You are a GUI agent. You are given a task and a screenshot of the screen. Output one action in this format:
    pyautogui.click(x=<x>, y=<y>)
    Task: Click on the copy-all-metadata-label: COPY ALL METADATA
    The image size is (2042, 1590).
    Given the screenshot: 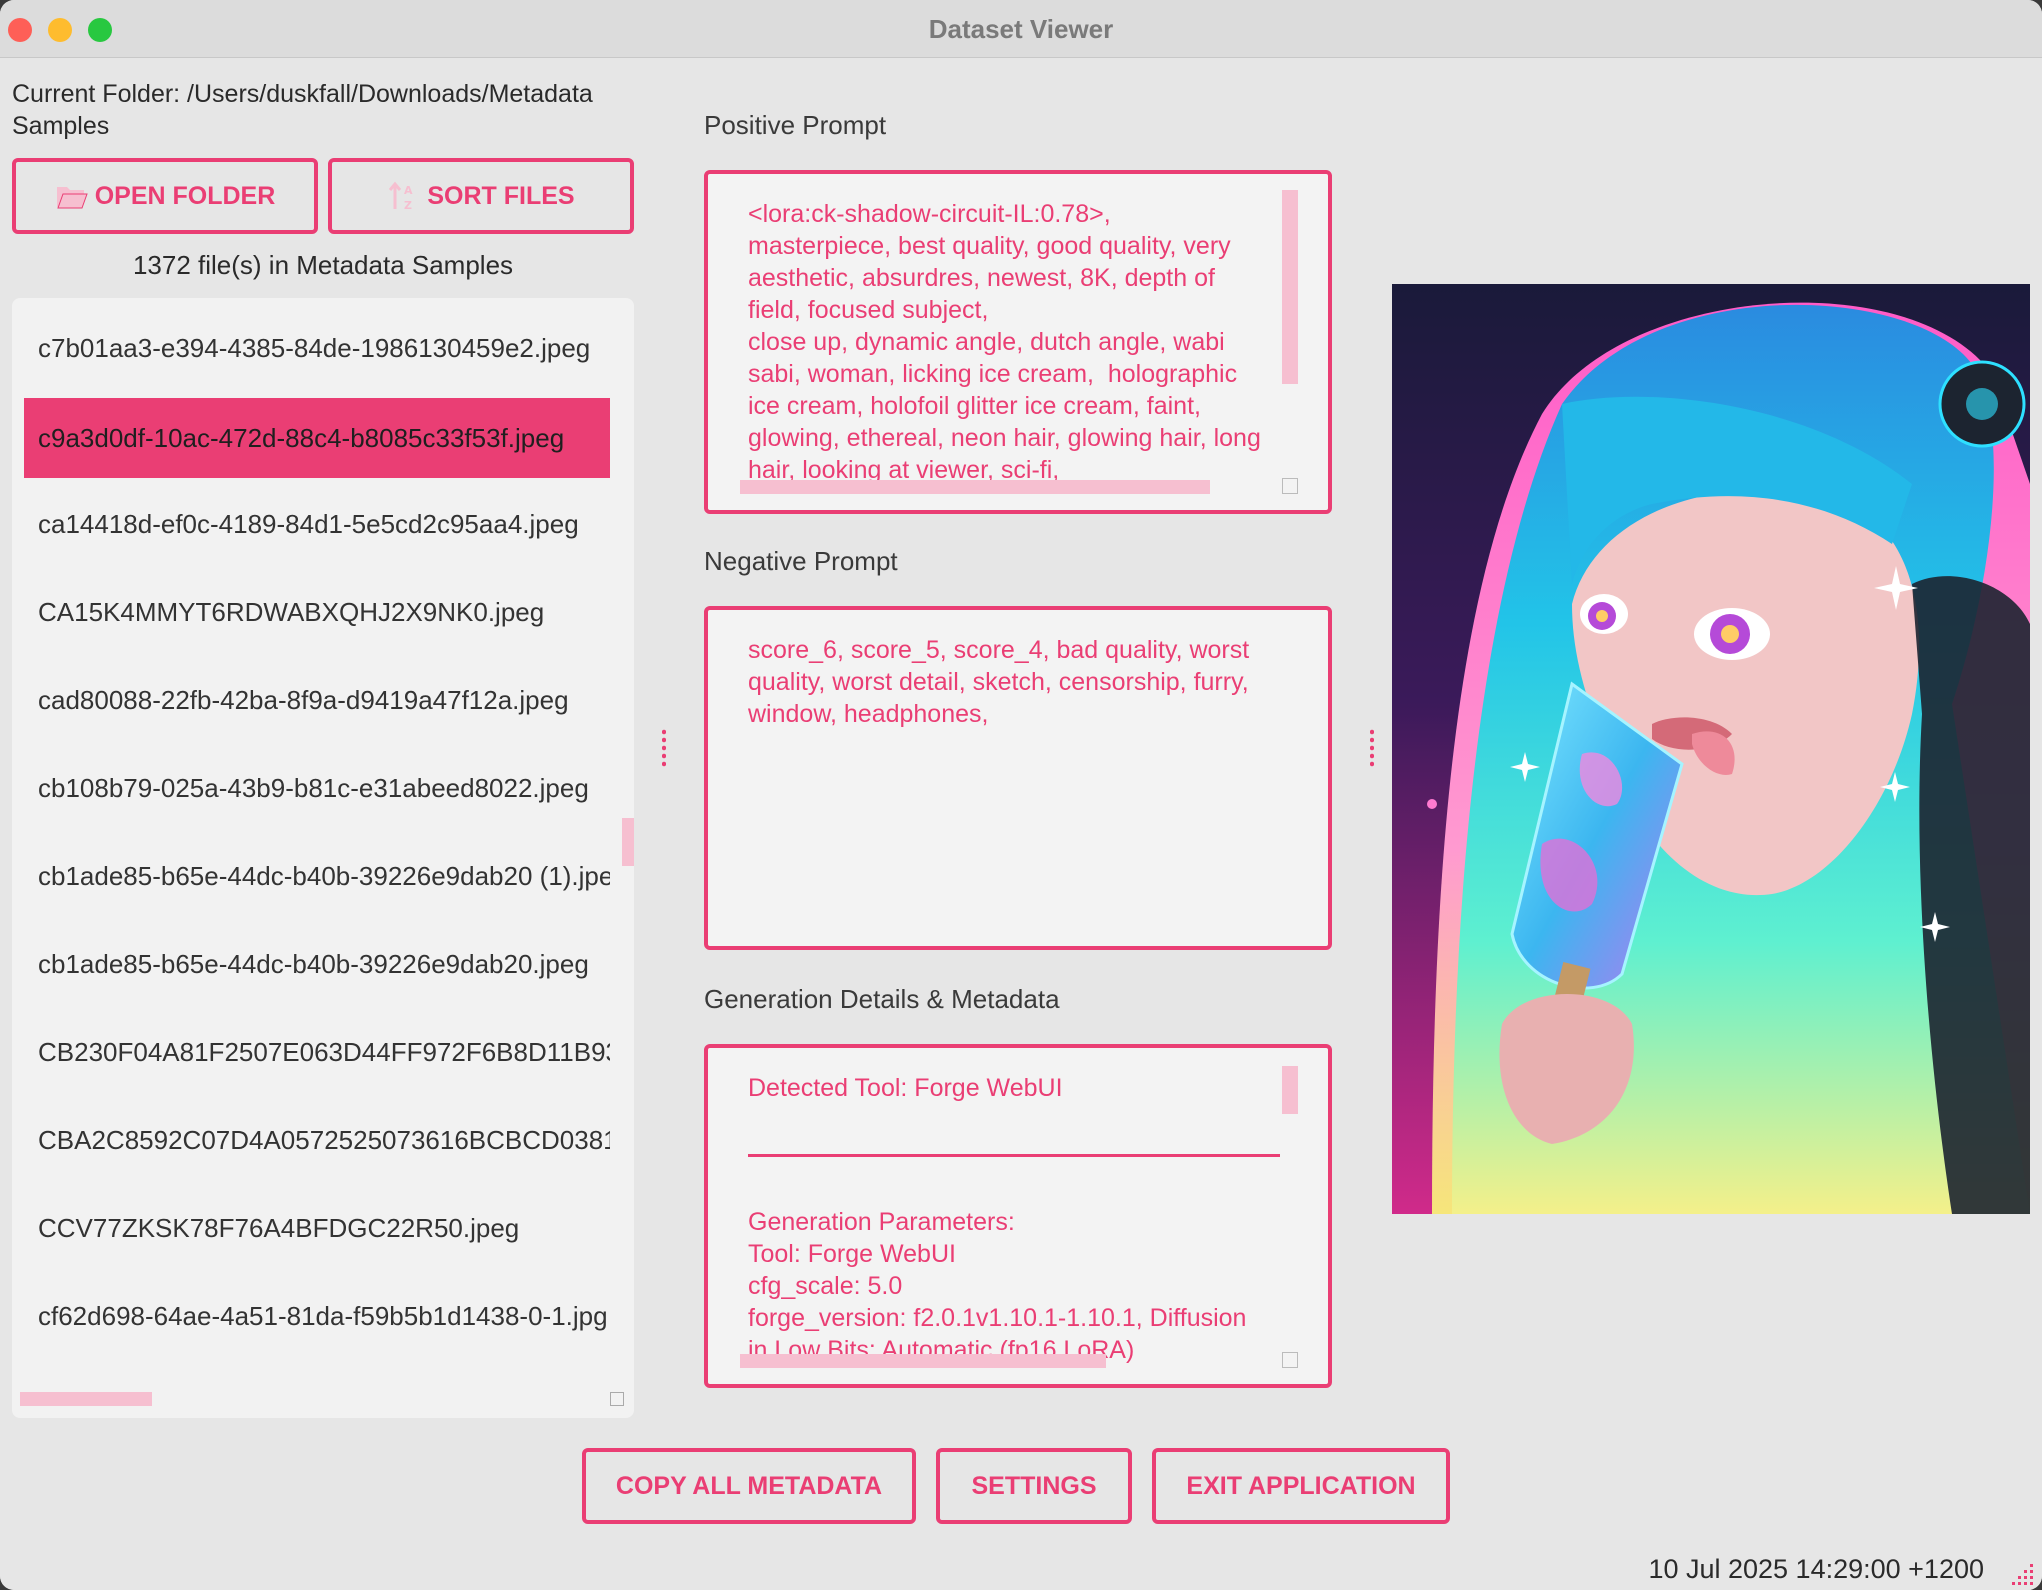 What is the action you would take?
    pyautogui.click(x=749, y=1485)
    